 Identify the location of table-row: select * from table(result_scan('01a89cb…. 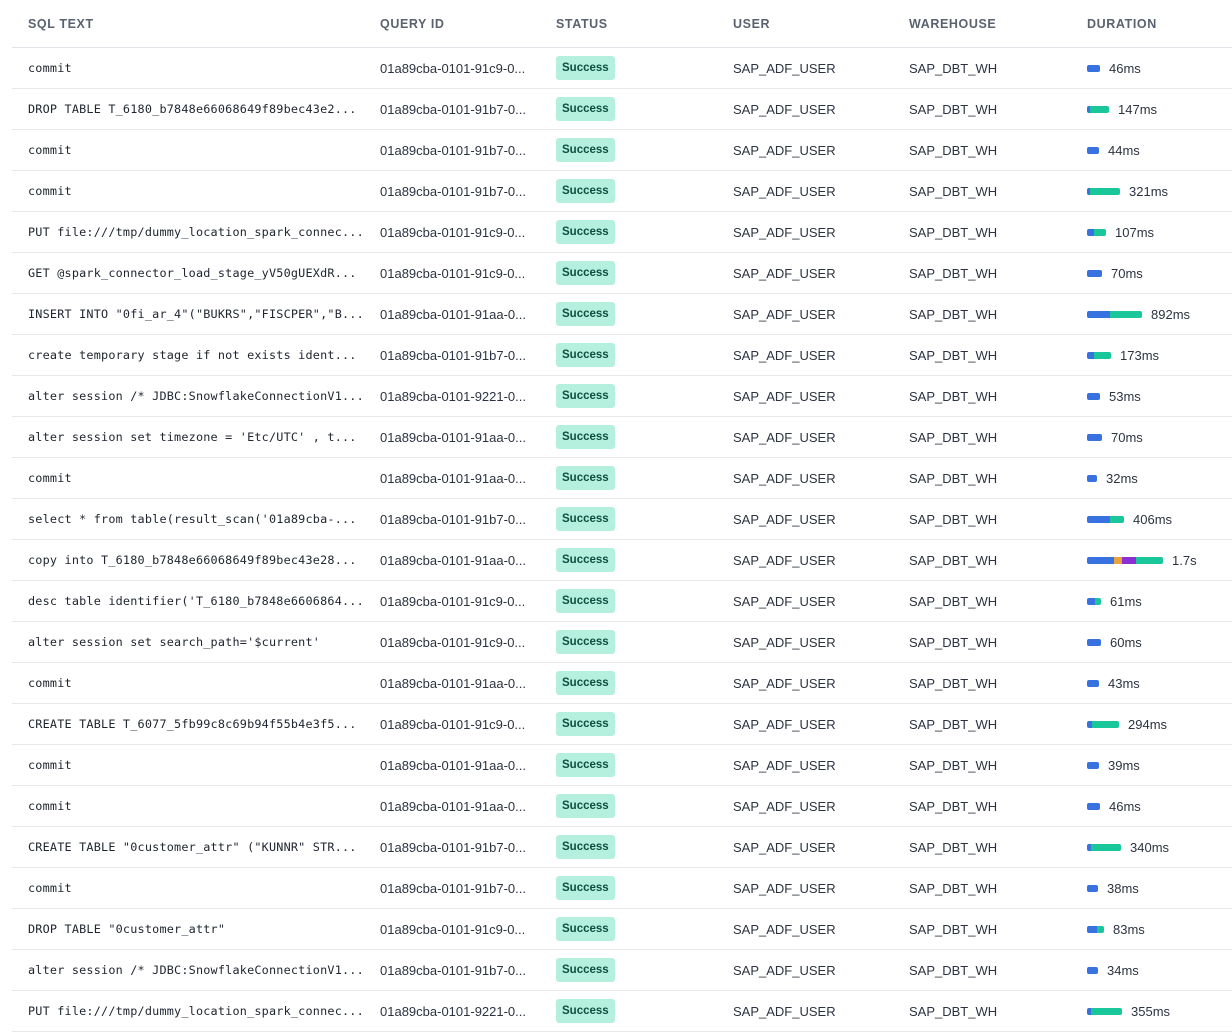
(622, 519).